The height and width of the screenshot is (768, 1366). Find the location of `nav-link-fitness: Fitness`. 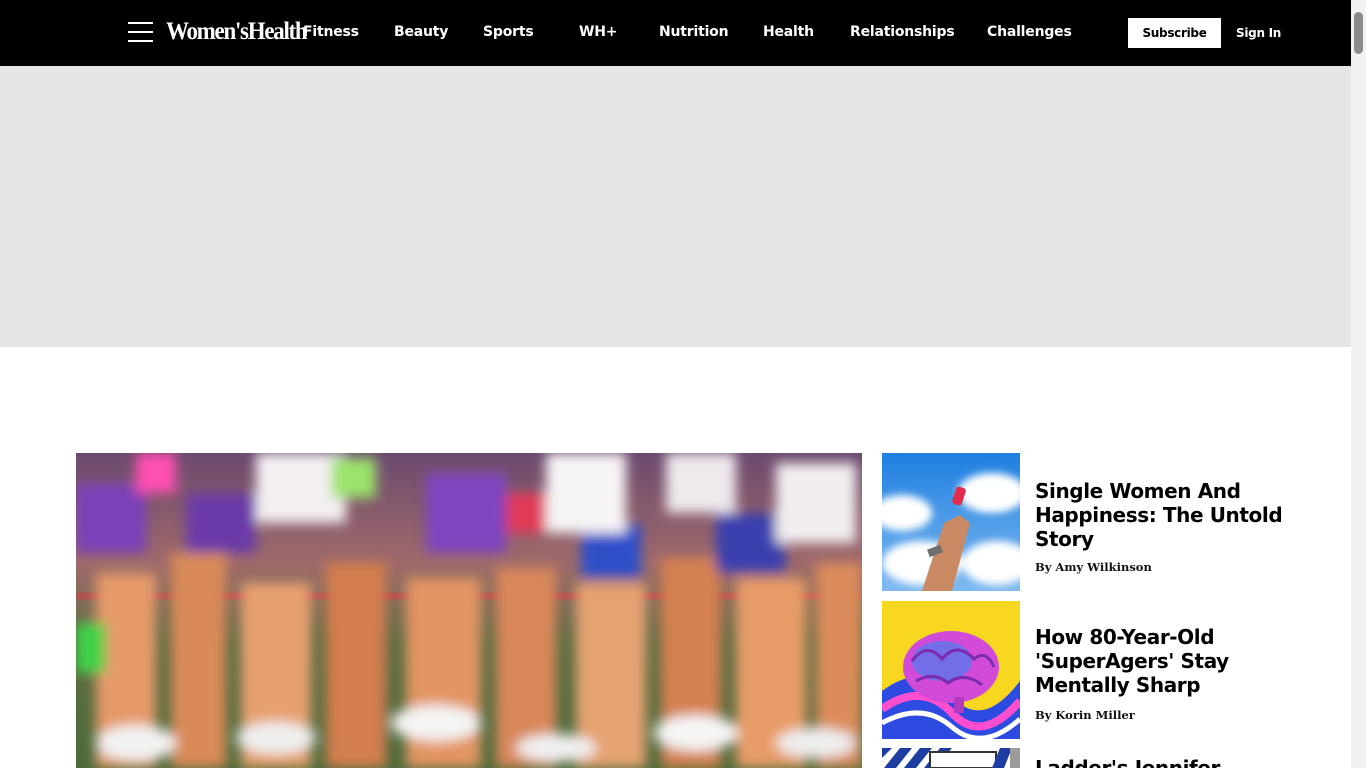

nav-link-fitness: Fitness is located at coordinates (331, 32).